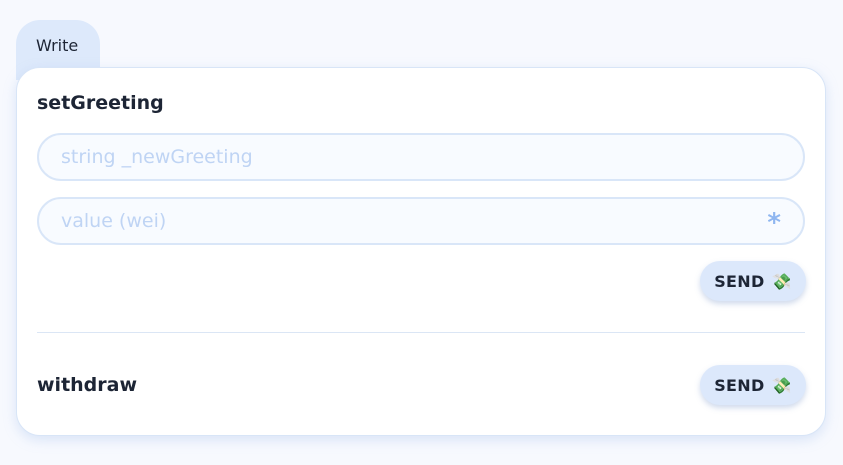 Image resolution: width=843 pixels, height=465 pixels. What do you see at coordinates (774, 223) in the screenshot?
I see `asterisk-icon: *` at bounding box center [774, 223].